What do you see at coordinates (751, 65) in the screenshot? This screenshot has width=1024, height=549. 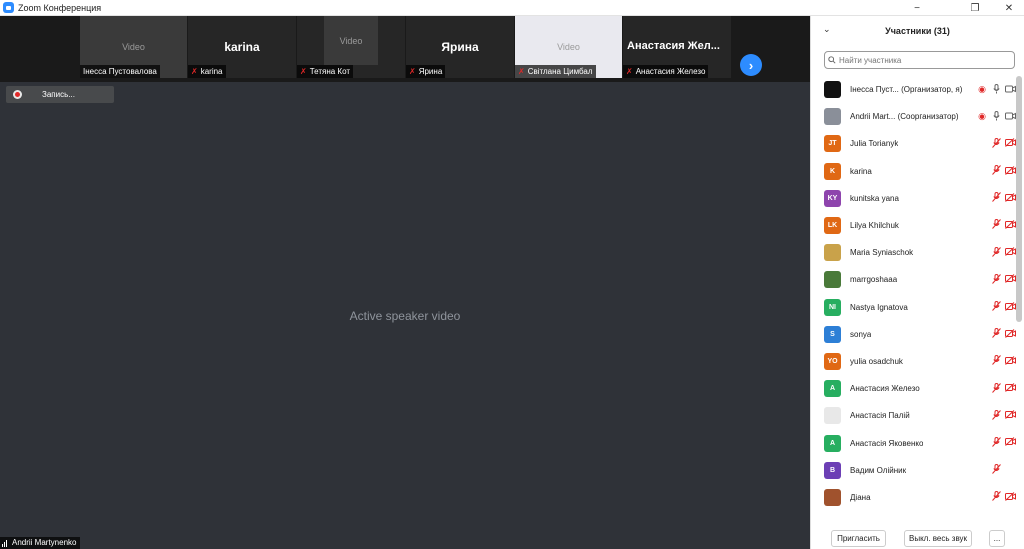 I see `gallery-next-button: ›` at bounding box center [751, 65].